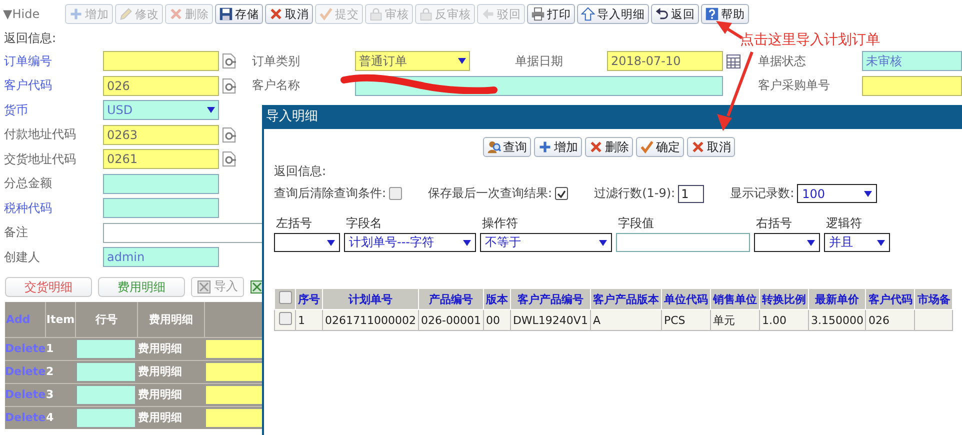 Image resolution: width=962 pixels, height=435 pixels. I want to click on filter-label: 操作符, so click(500, 223).